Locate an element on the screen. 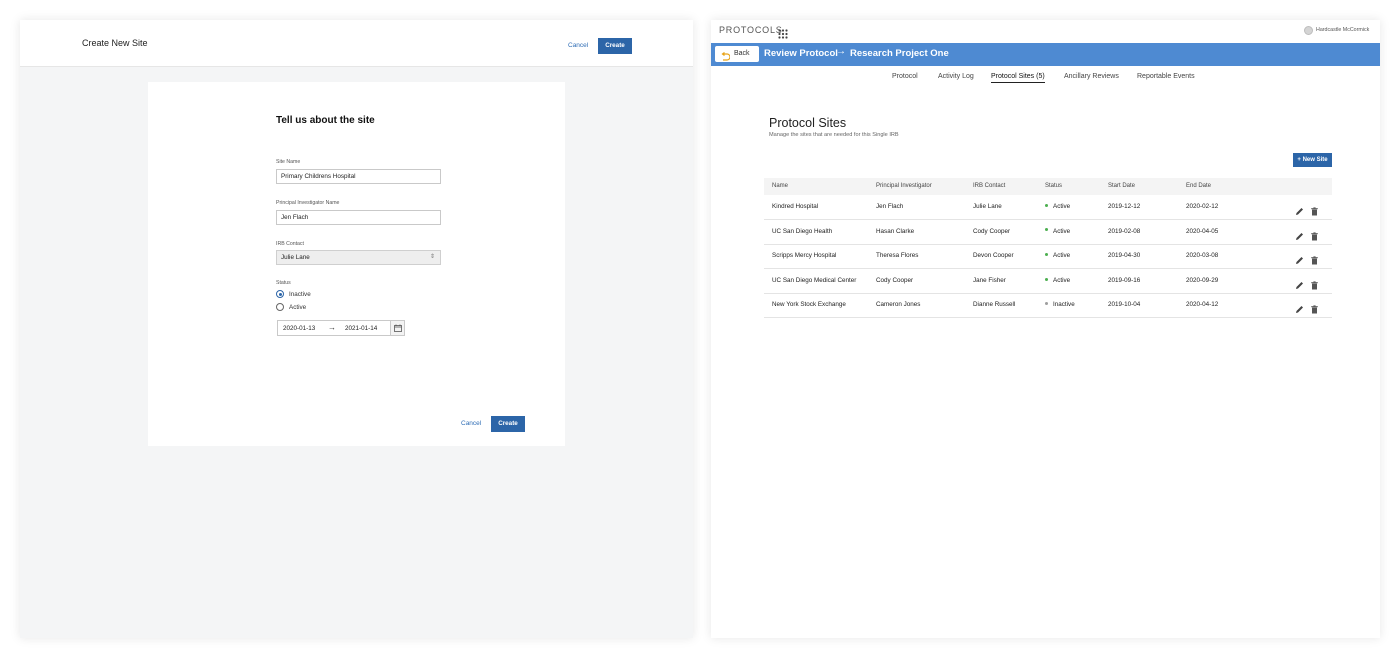 The height and width of the screenshot is (659, 1400). back-button: Back is located at coordinates (737, 54).